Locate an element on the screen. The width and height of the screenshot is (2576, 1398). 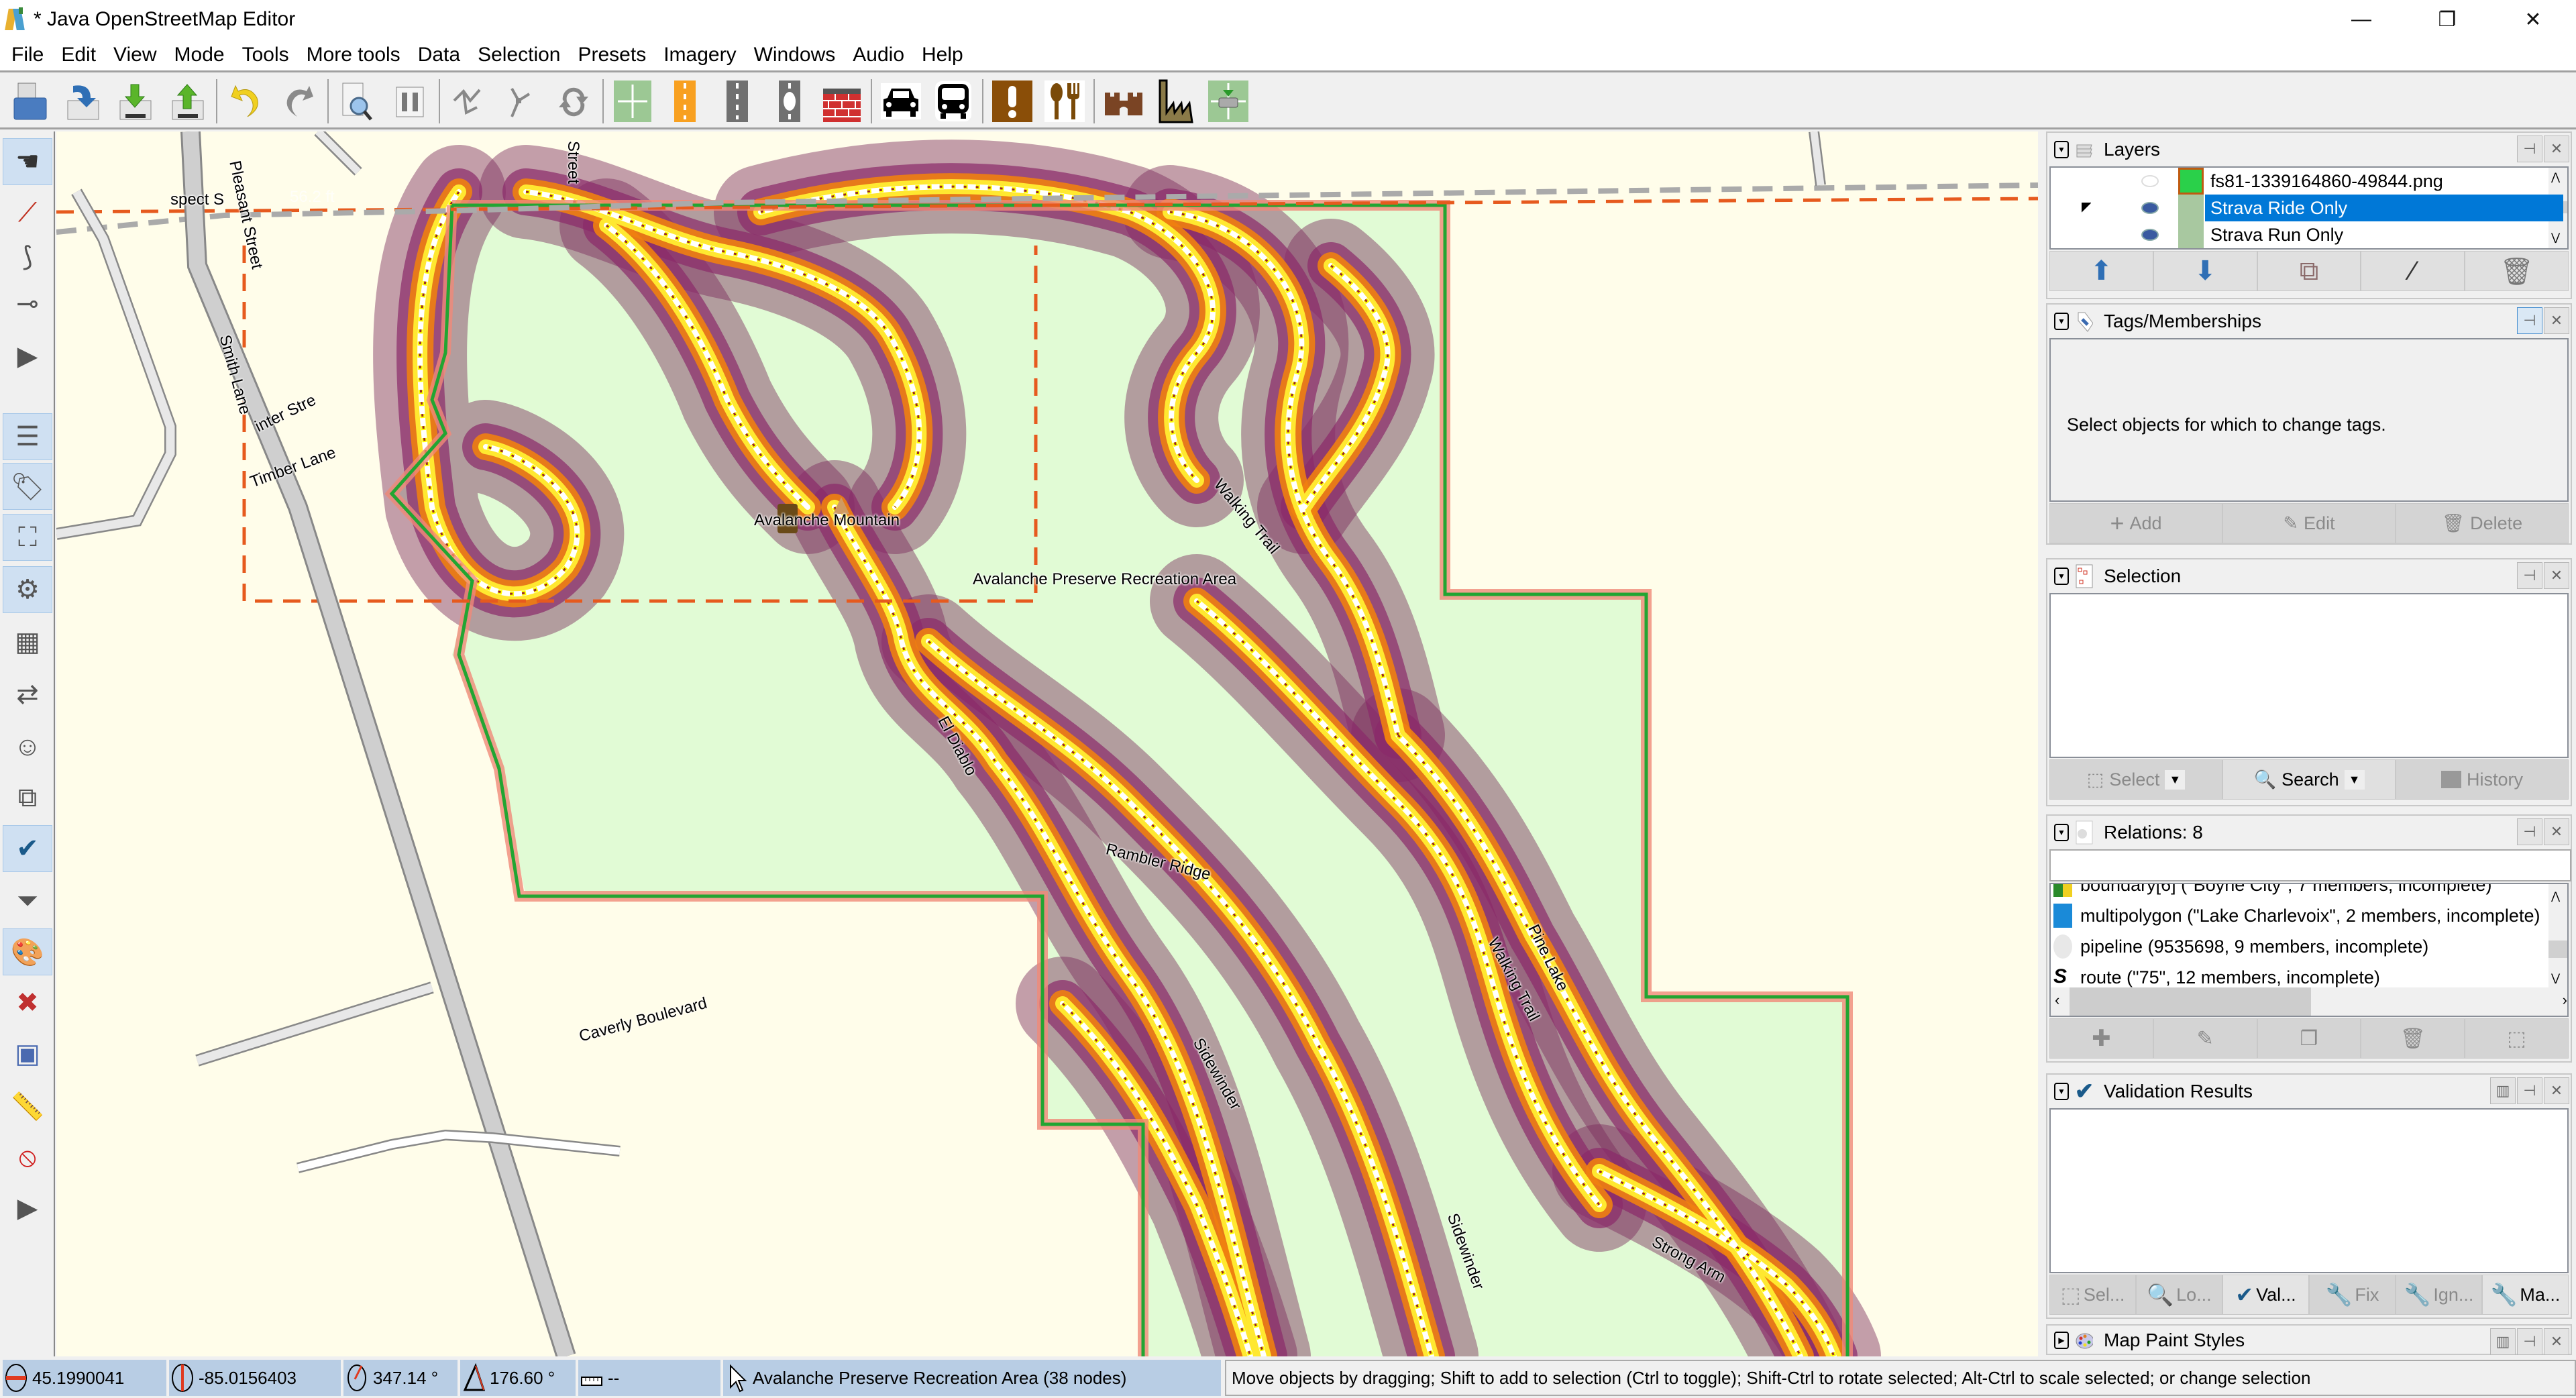
move-down-button: ⬇ is located at coordinates (2205, 271).